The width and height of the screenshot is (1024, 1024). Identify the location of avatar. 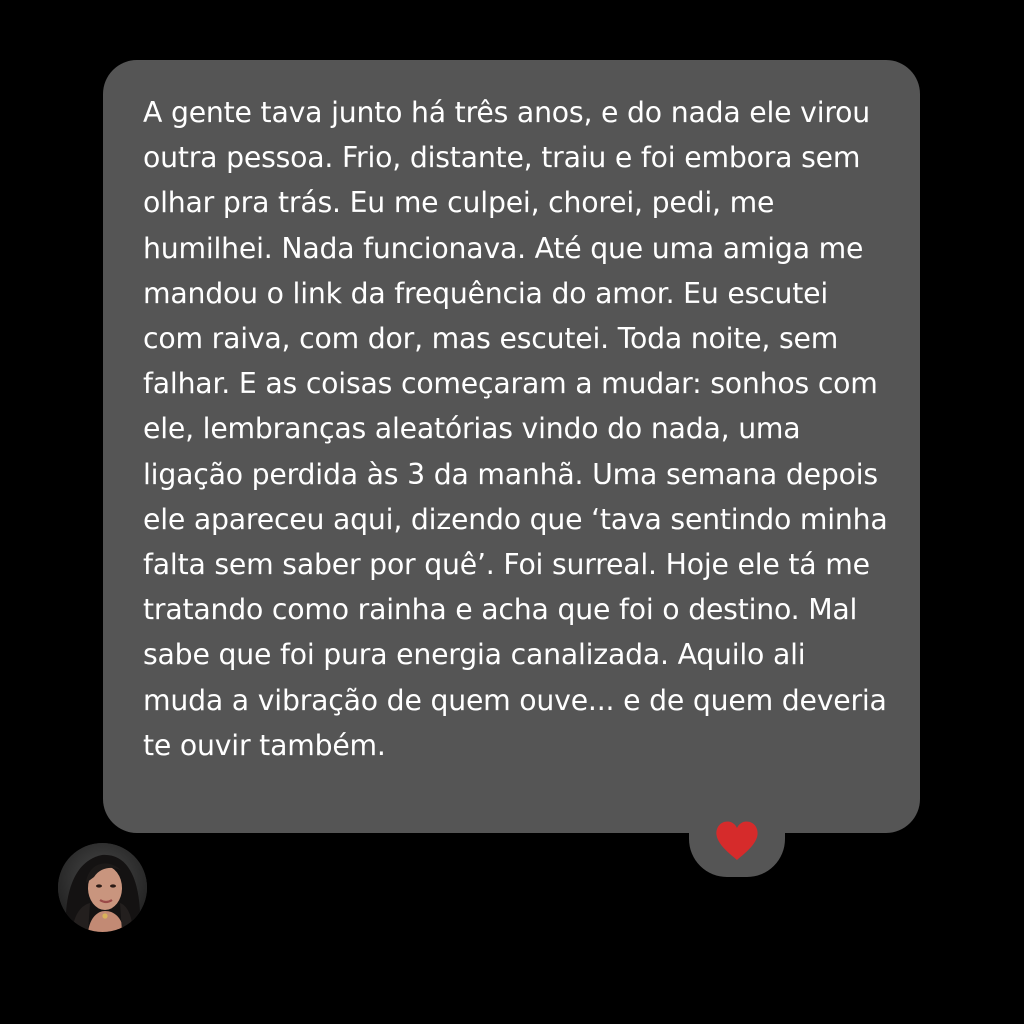
(102, 887).